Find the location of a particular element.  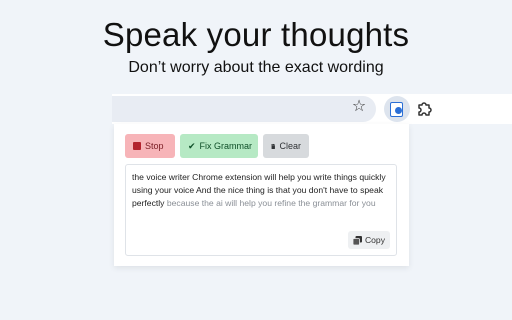

stop-icon is located at coordinates (137, 146).